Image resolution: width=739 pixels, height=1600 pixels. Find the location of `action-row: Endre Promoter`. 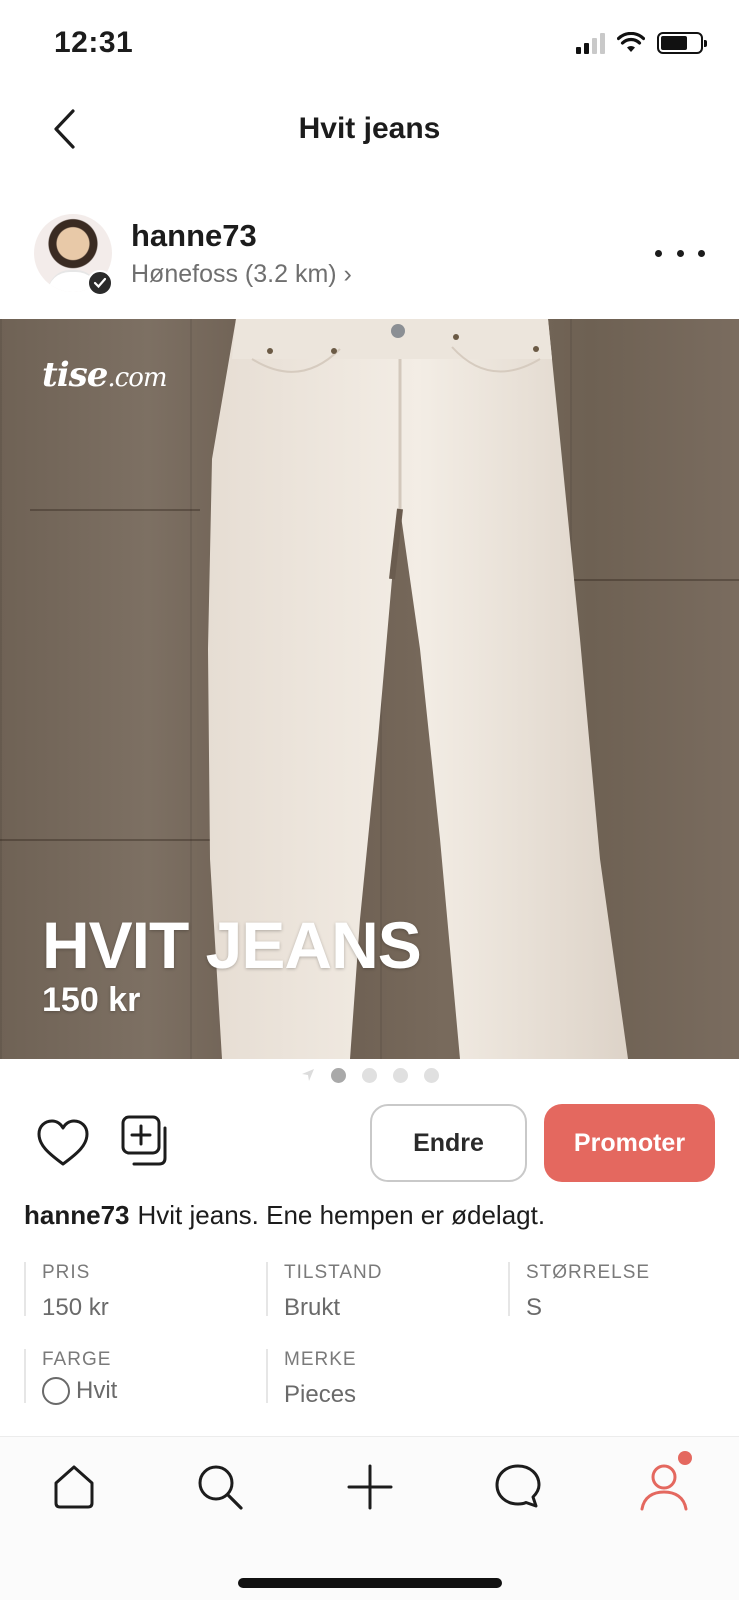

action-row: Endre Promoter is located at coordinates (369, 1144).